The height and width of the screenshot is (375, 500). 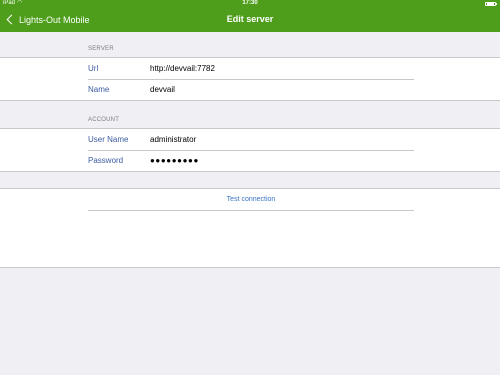 What do you see at coordinates (251, 89) in the screenshot?
I see `name-row: Name devvail` at bounding box center [251, 89].